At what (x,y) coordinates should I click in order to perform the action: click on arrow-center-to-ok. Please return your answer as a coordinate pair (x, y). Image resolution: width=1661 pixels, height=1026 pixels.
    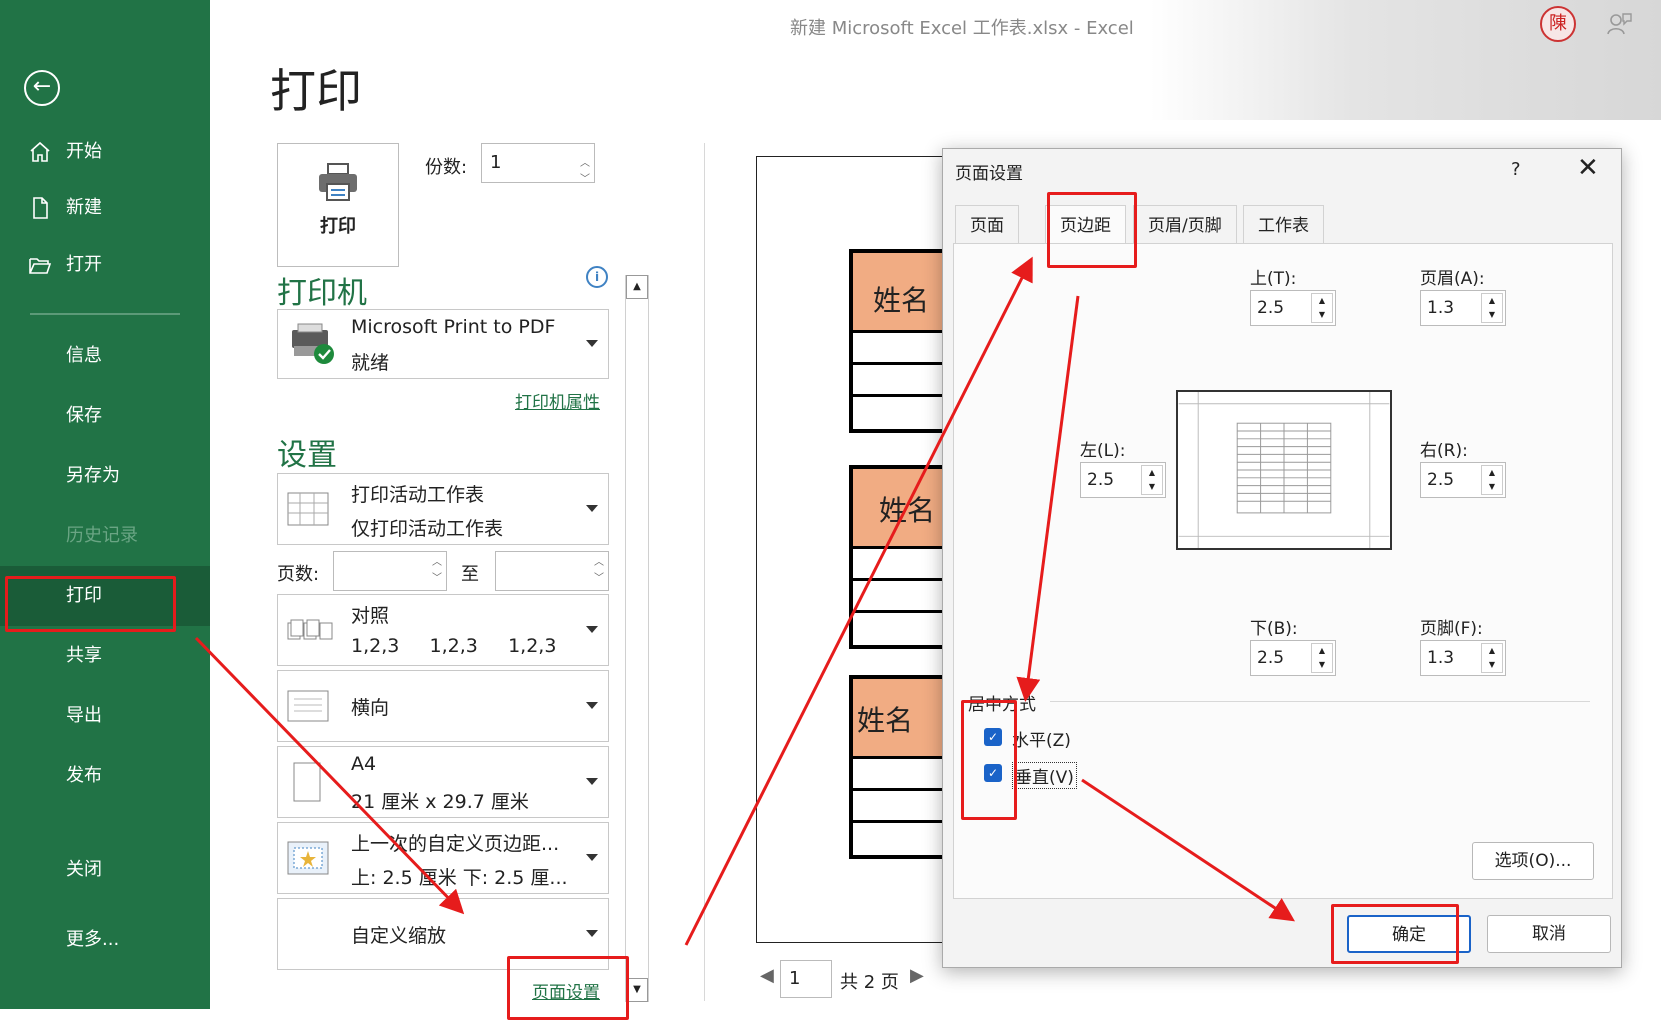
    Looking at the image, I should click on (1188, 850).